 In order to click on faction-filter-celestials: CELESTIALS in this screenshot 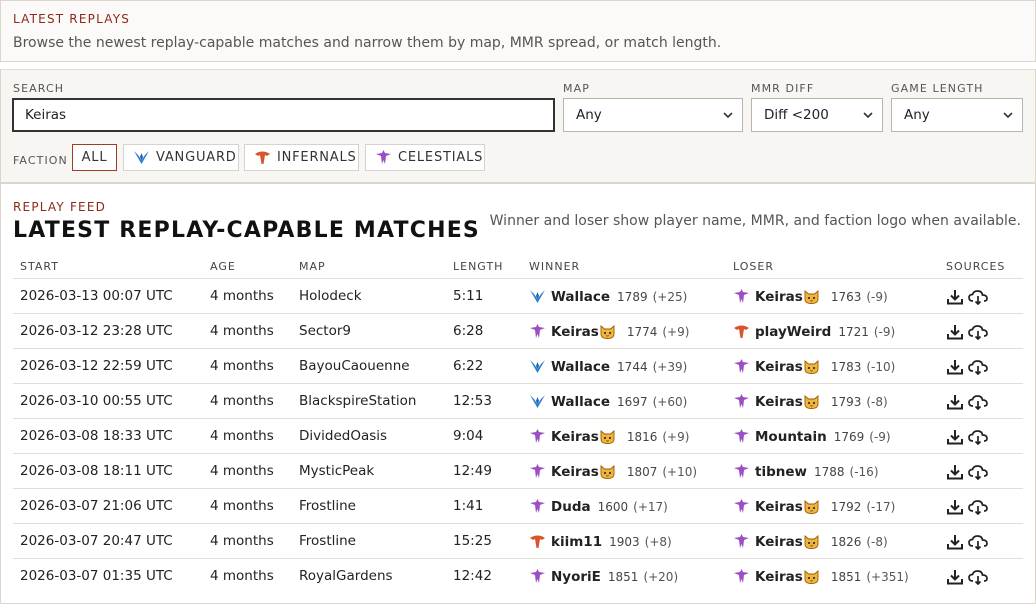, I will do `click(425, 157)`.